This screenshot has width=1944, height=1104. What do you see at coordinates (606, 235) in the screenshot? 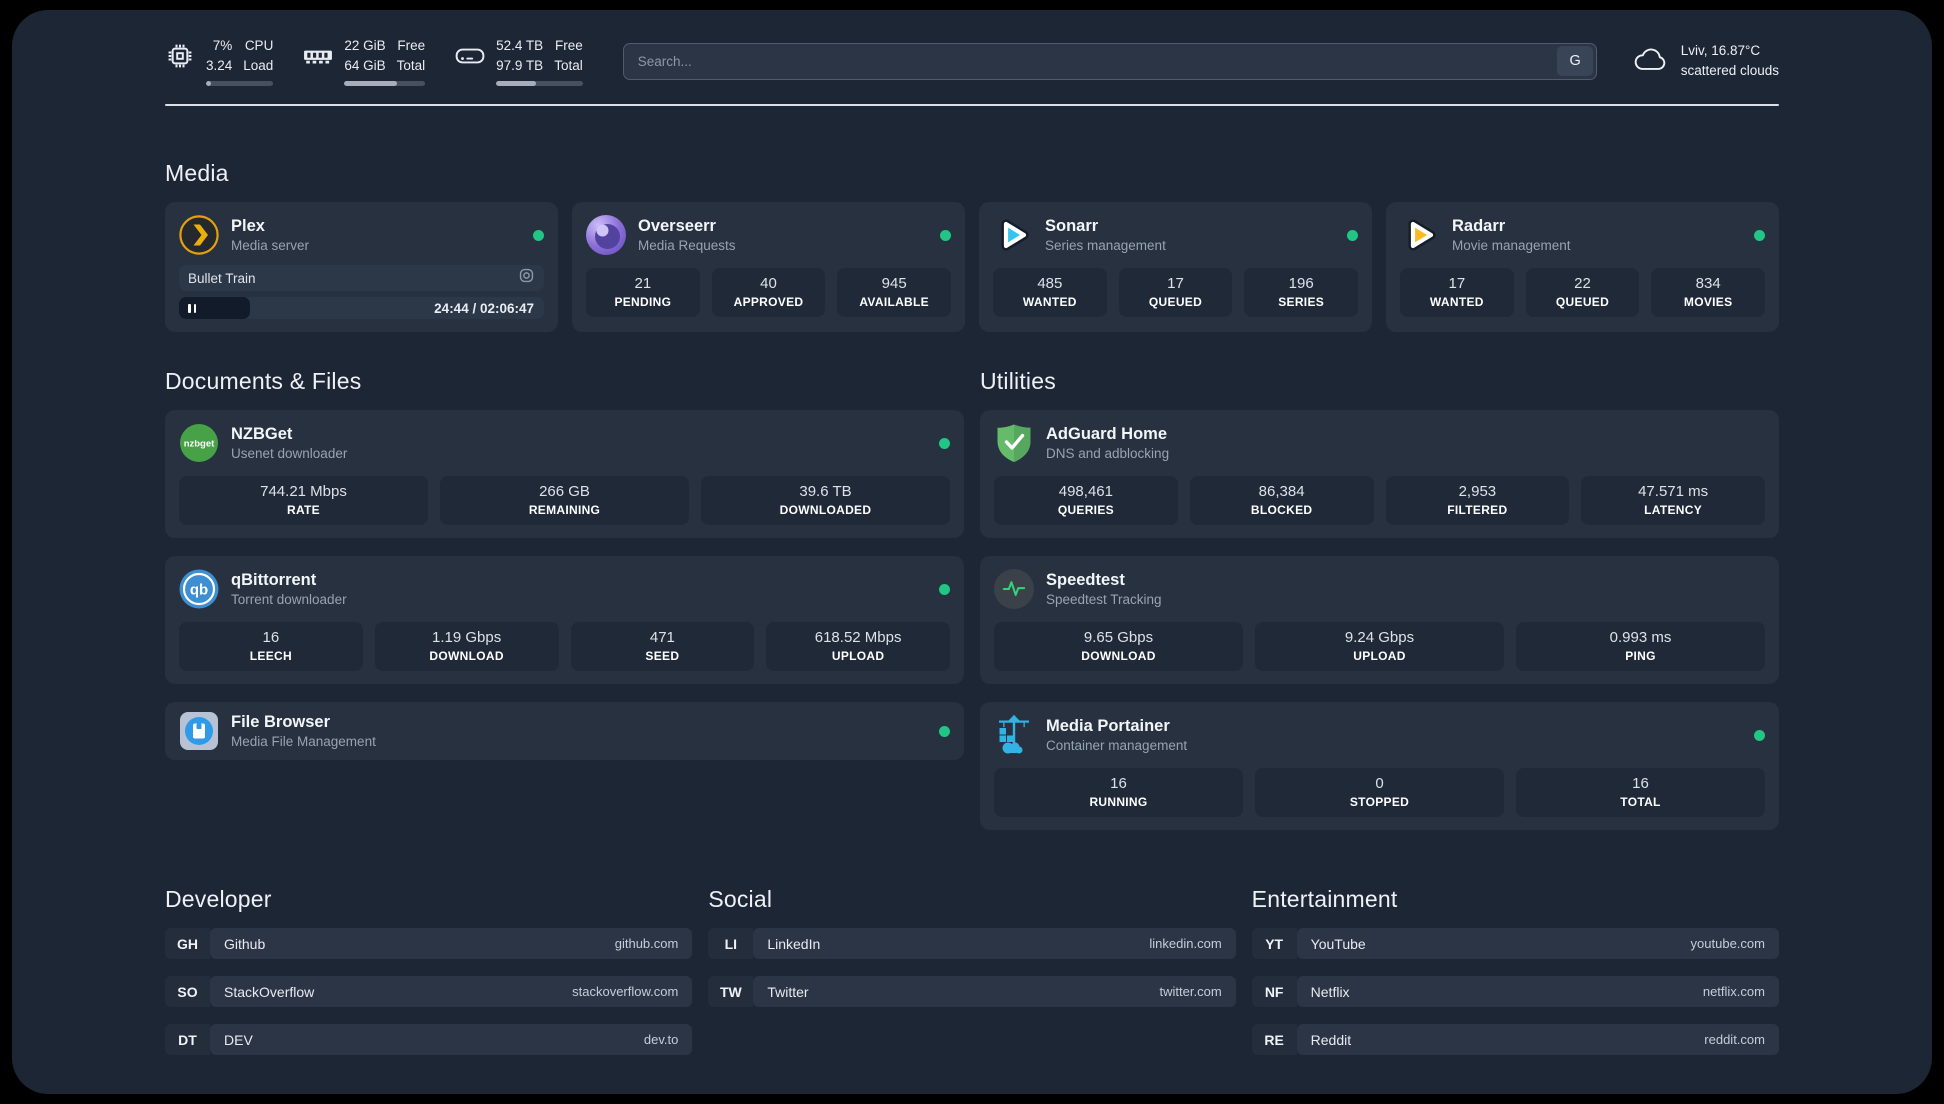
I see `overseerr-icon` at bounding box center [606, 235].